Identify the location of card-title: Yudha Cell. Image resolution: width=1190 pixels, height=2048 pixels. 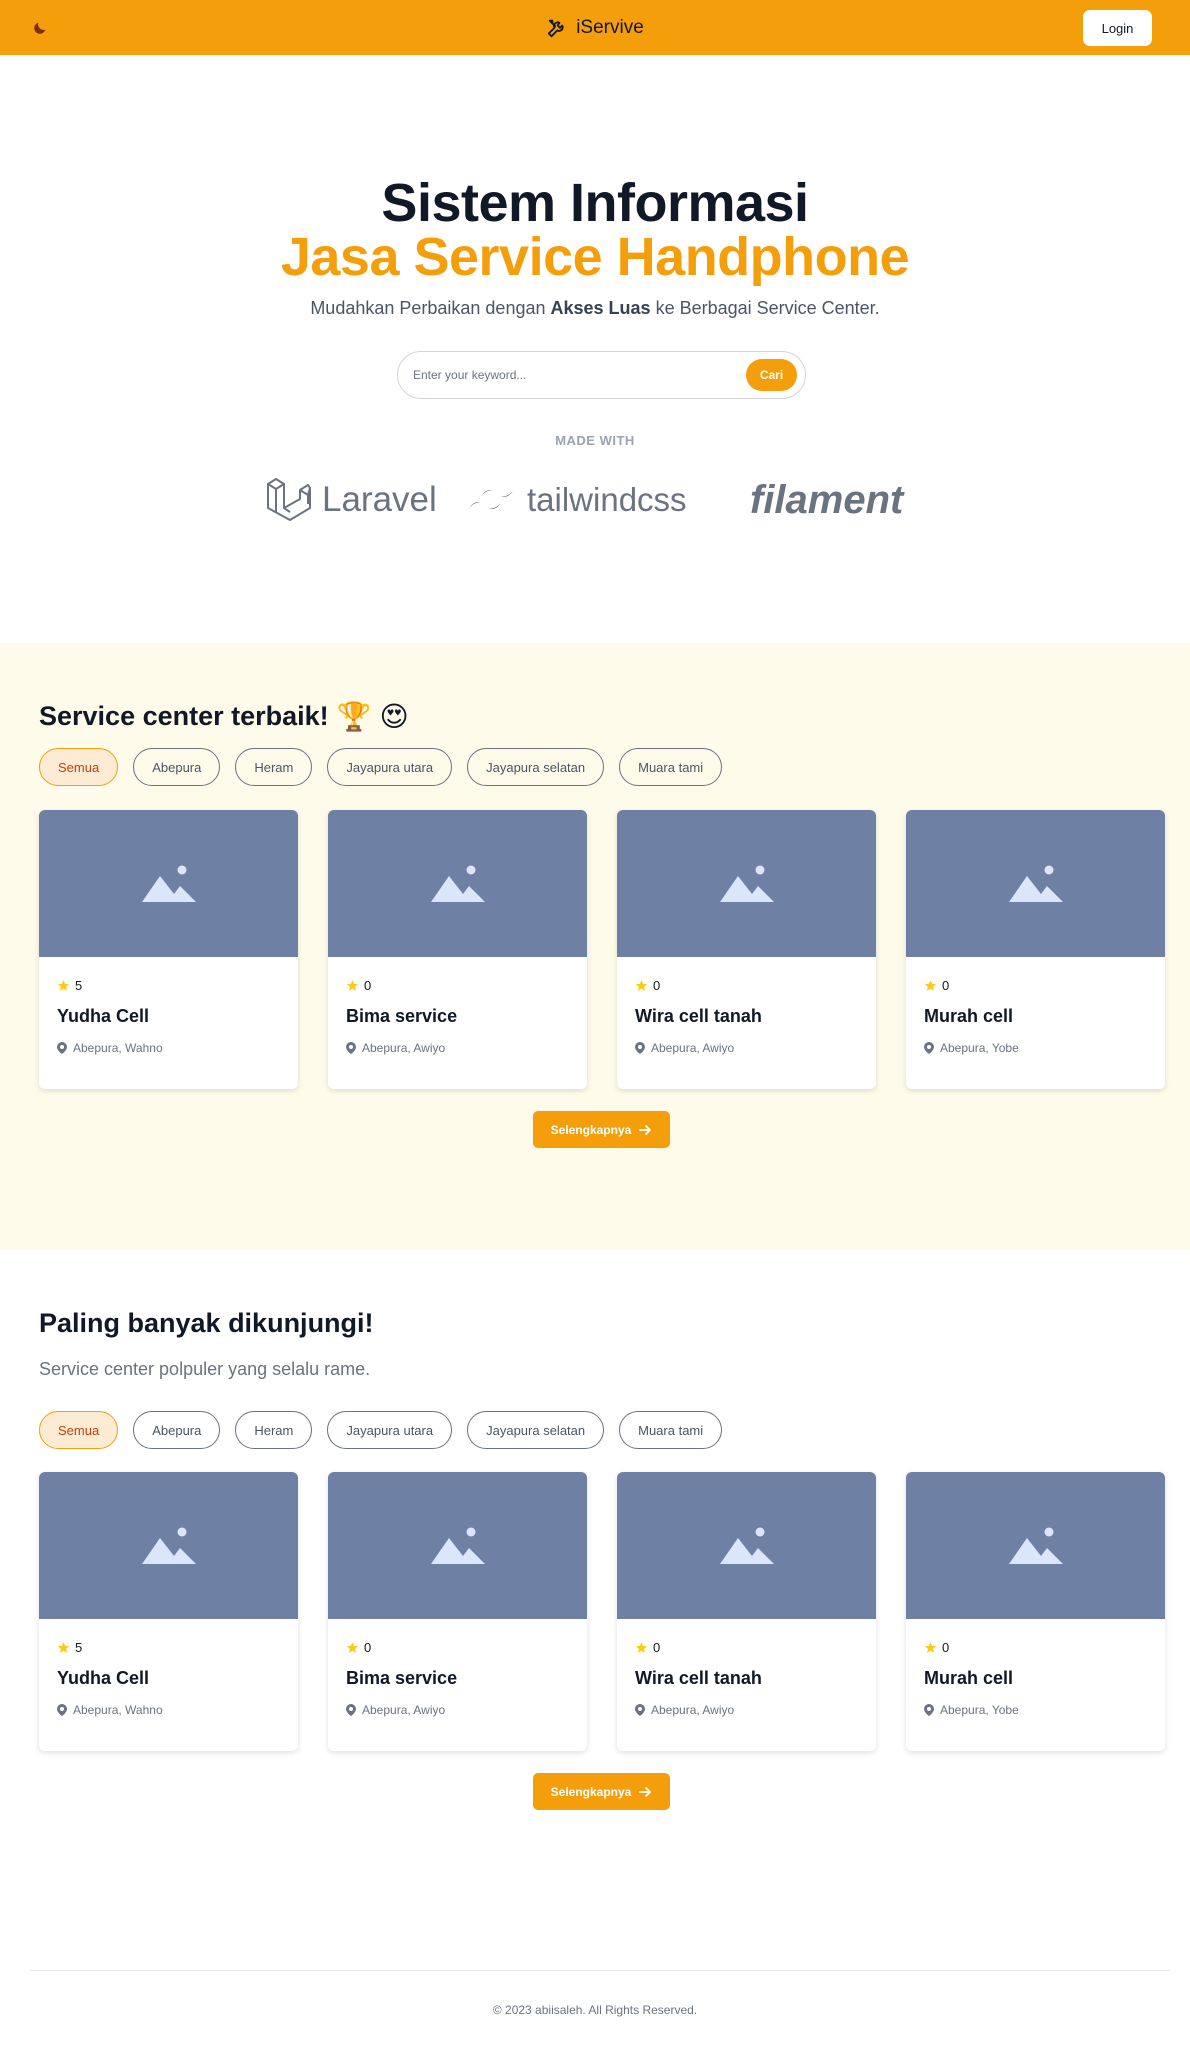
(103, 1678).